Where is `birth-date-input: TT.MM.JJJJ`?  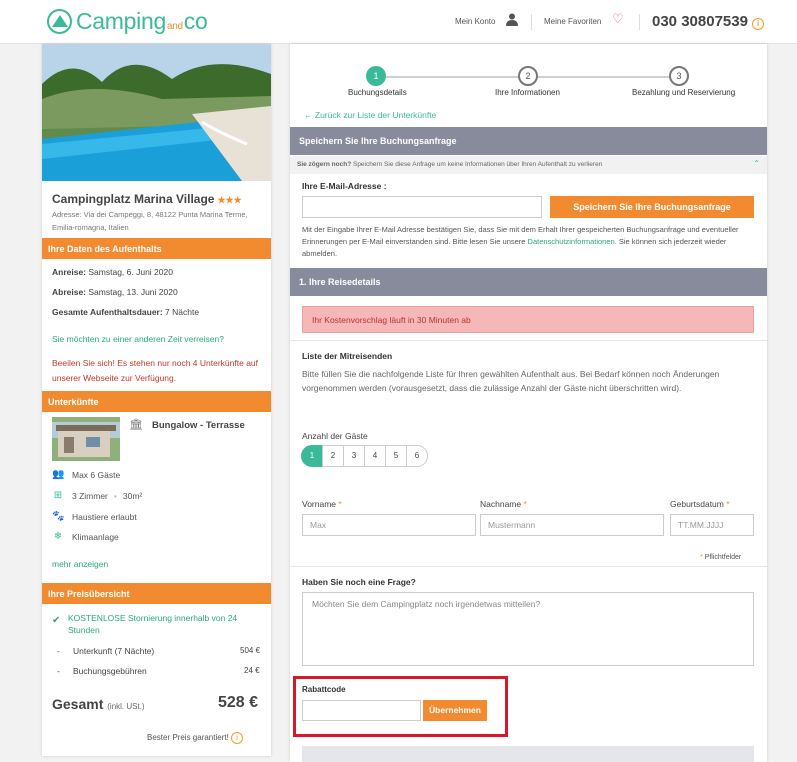 birth-date-input: TT.MM.JJJJ is located at coordinates (712, 525).